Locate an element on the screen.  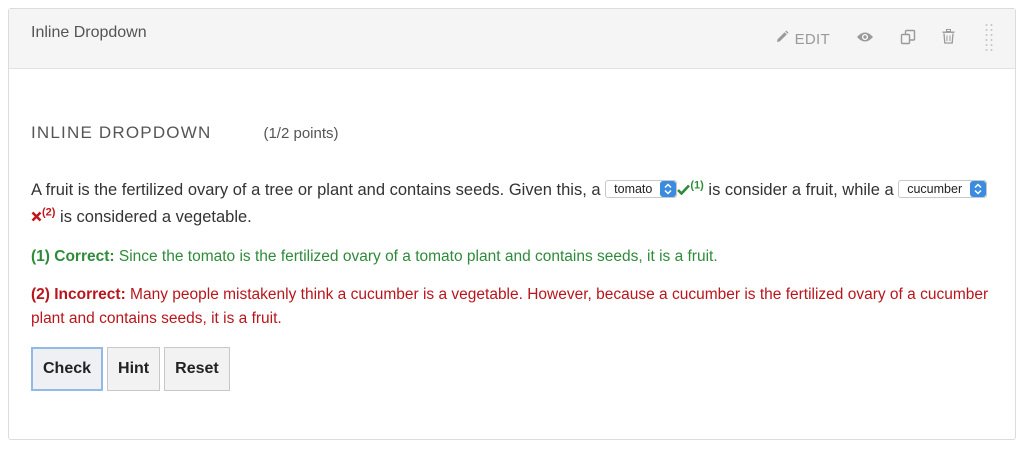
drag-handle is located at coordinates (989, 39).